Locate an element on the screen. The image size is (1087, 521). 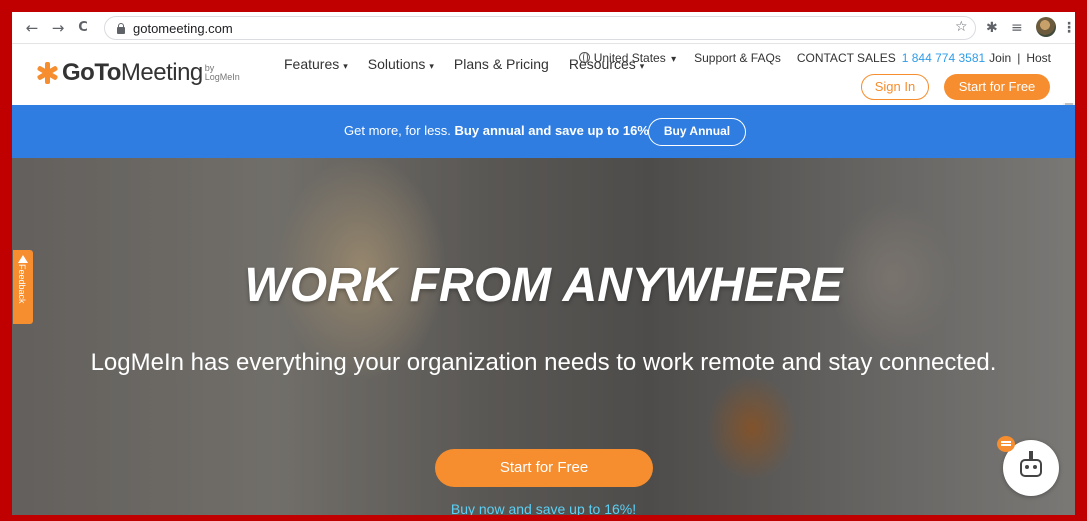
host-link: Host is located at coordinates (1038, 58).